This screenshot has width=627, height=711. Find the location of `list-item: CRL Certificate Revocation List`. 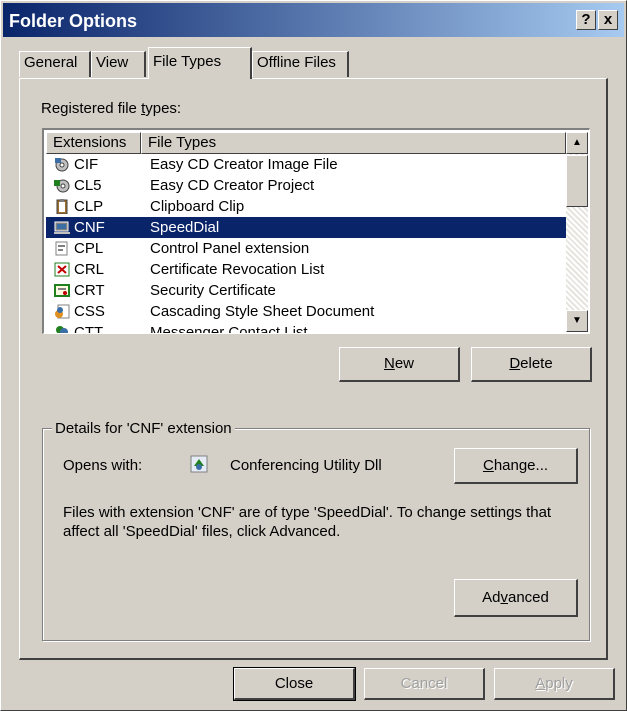

list-item: CRL Certificate Revocation List is located at coordinates (306, 269).